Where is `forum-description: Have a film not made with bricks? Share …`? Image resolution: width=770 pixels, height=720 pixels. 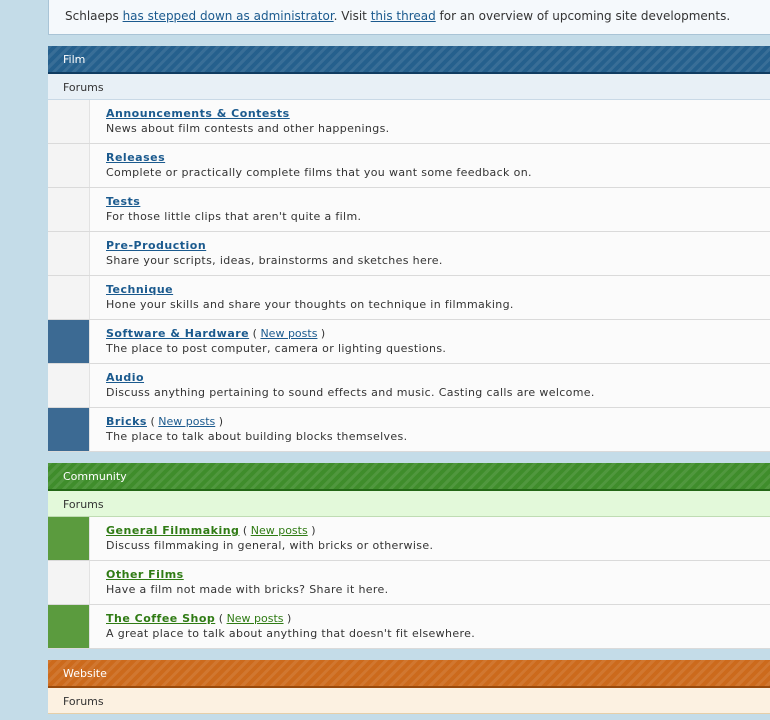 forum-description: Have a film not made with bricks? Share … is located at coordinates (247, 589).